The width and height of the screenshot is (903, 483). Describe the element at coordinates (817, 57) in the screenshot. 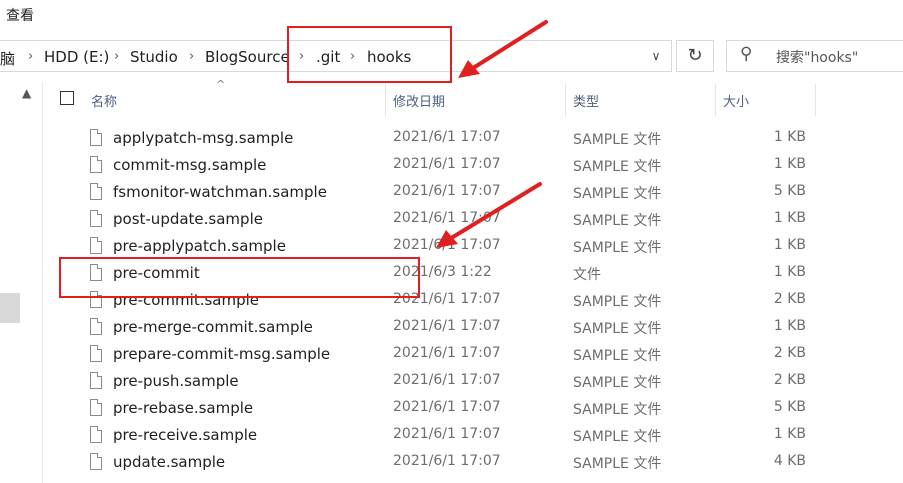

I see `search-placeholder: 搜索"hooks"` at that location.